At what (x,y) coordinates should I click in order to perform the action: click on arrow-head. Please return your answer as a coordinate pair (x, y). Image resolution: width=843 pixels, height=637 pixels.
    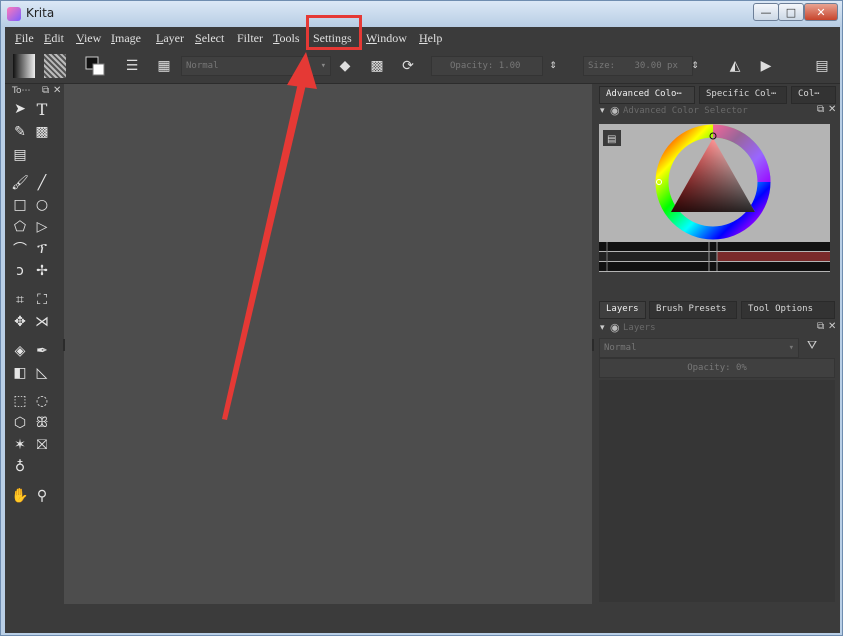
    Looking at the image, I should click on (302, 70).